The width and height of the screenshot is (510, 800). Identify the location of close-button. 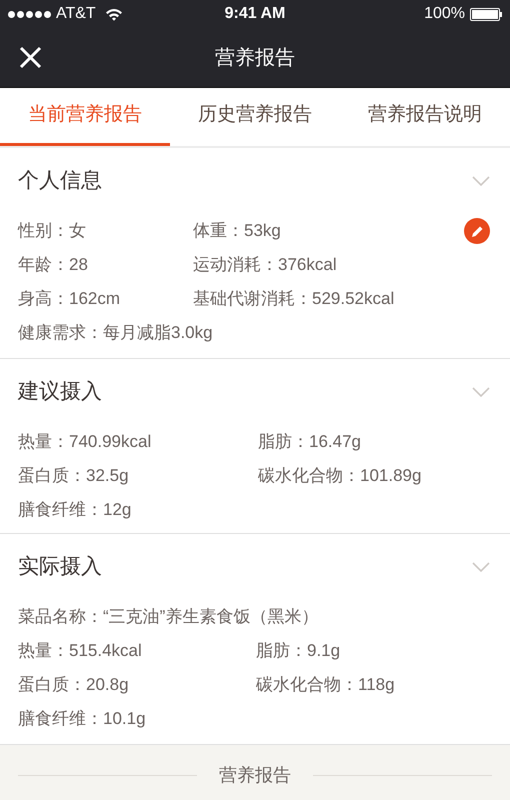
(30, 57).